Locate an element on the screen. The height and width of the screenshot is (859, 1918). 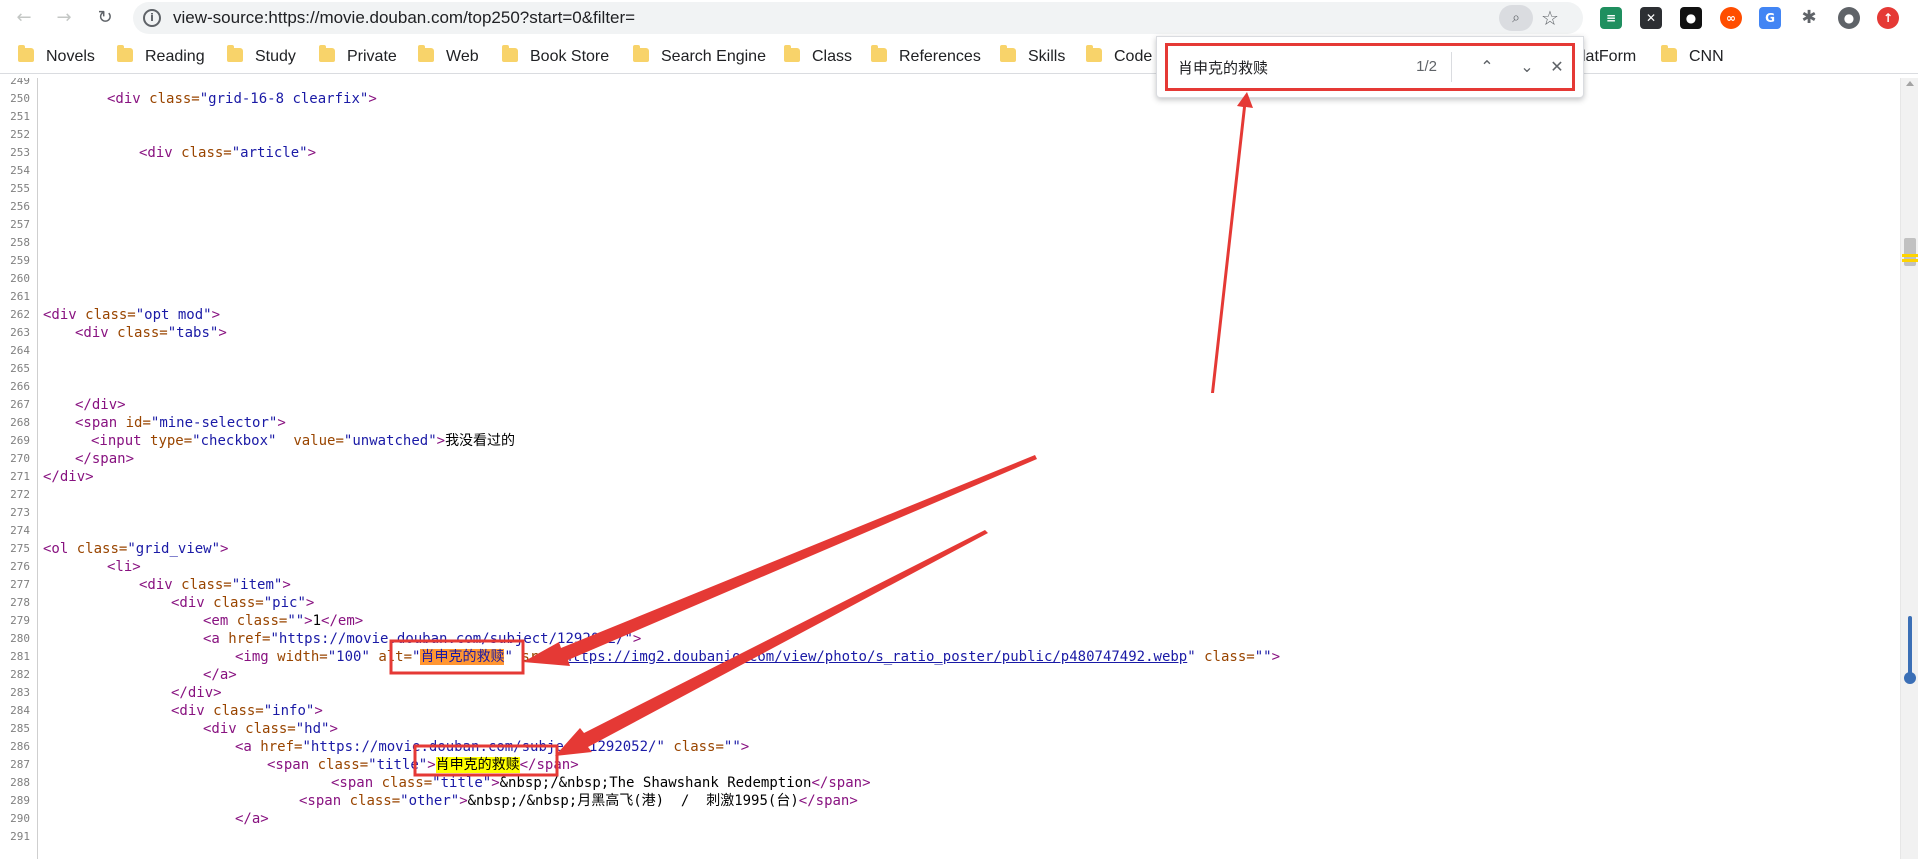
line-number: 251 is located at coordinates (20, 116).